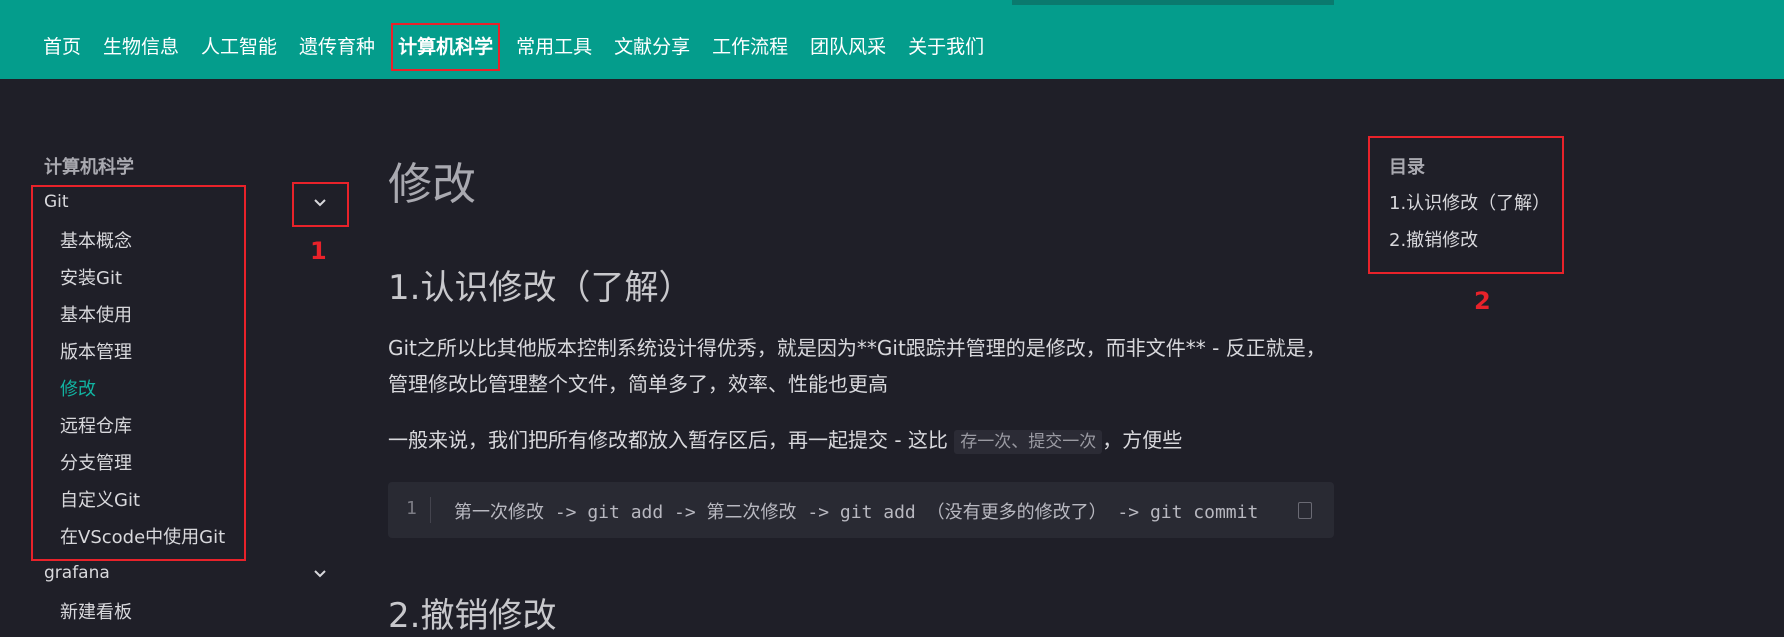  Describe the element at coordinates (1433, 239) in the screenshot. I see `toc-item-2: 2.撤销修改` at that location.